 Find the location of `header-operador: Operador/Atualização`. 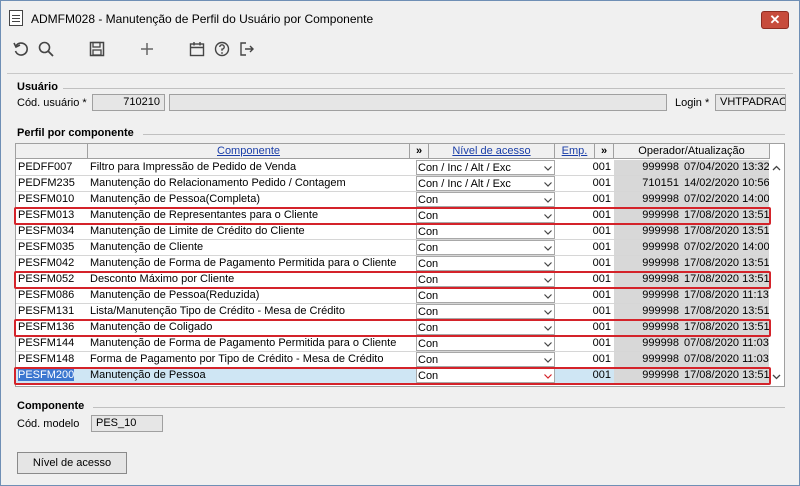

header-operador: Operador/Atualização is located at coordinates (692, 151).